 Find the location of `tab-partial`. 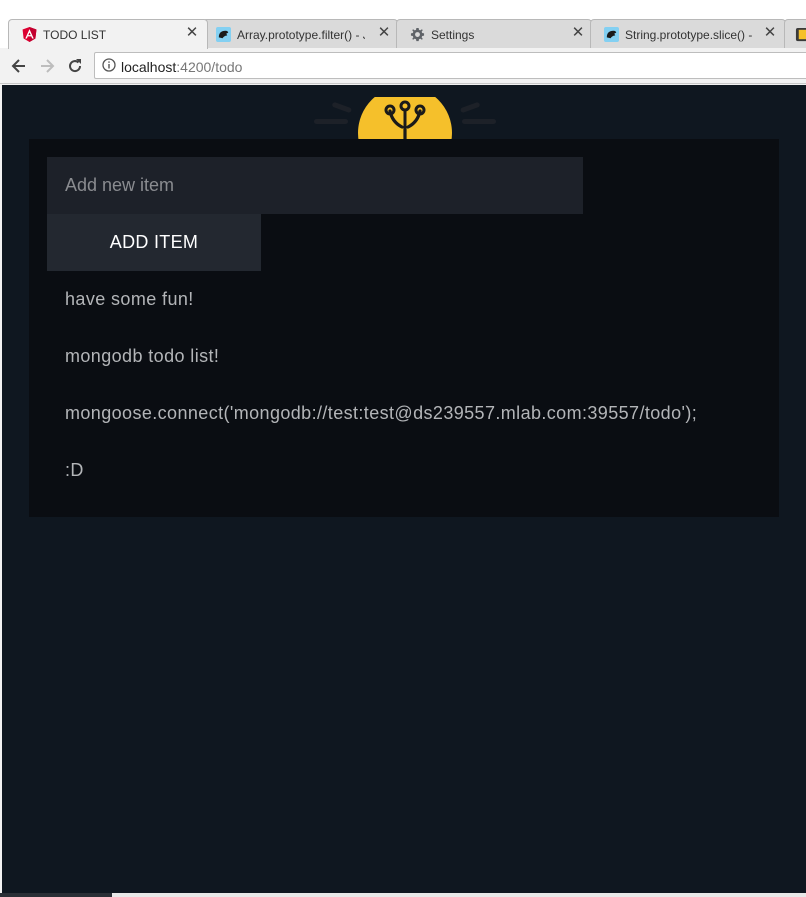

tab-partial is located at coordinates (795, 34).